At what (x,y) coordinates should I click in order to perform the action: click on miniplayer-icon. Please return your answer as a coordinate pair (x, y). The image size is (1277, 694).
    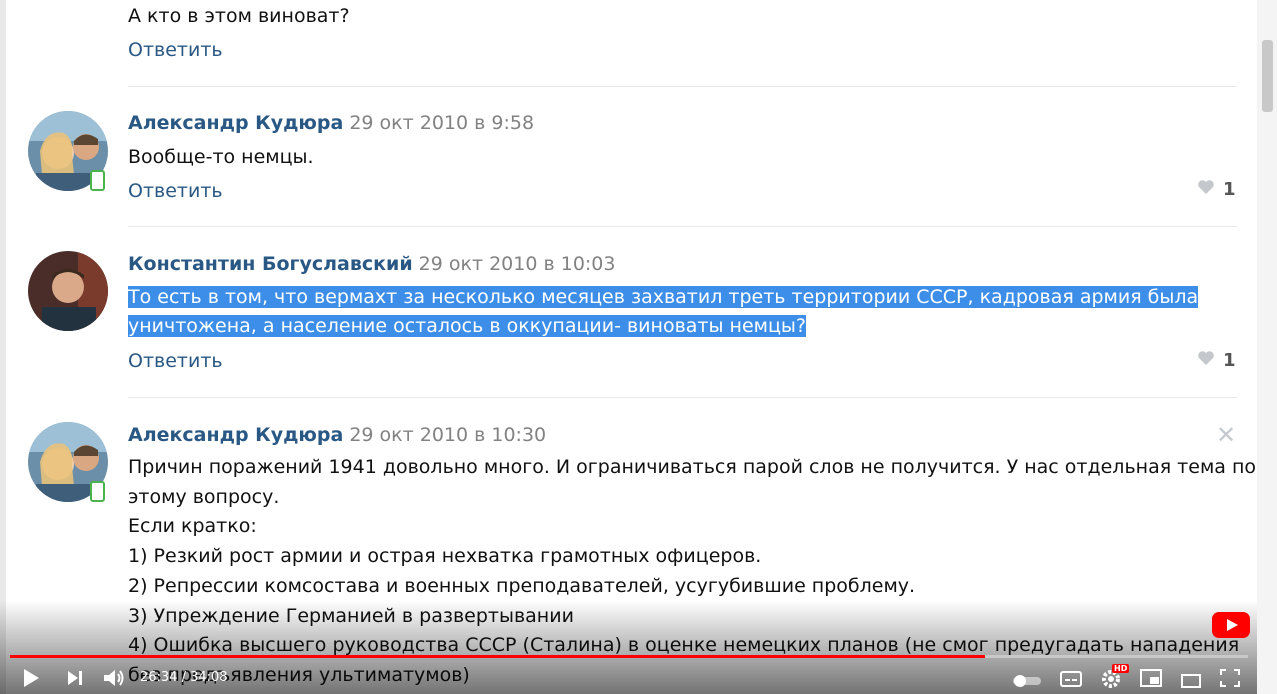
    Looking at the image, I should click on (1151, 679).